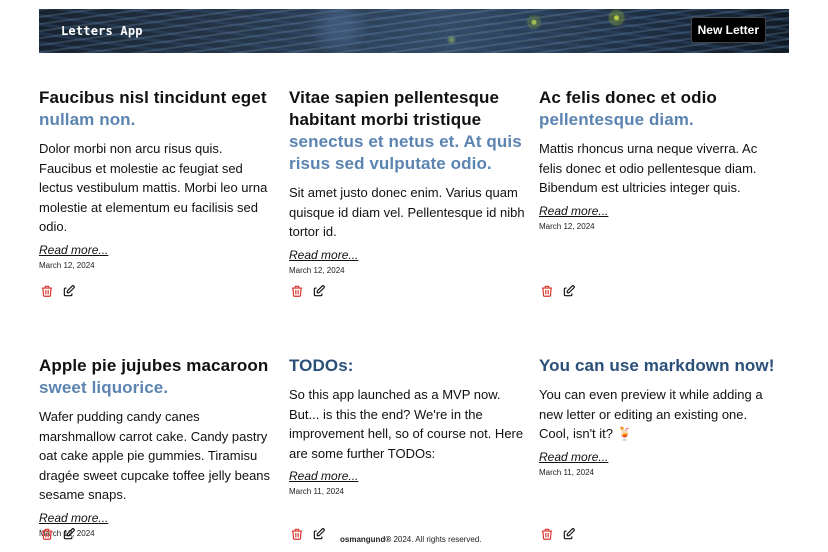 This screenshot has height=552, width=828. I want to click on letter-title-main: You can use markdown now!, so click(657, 365).